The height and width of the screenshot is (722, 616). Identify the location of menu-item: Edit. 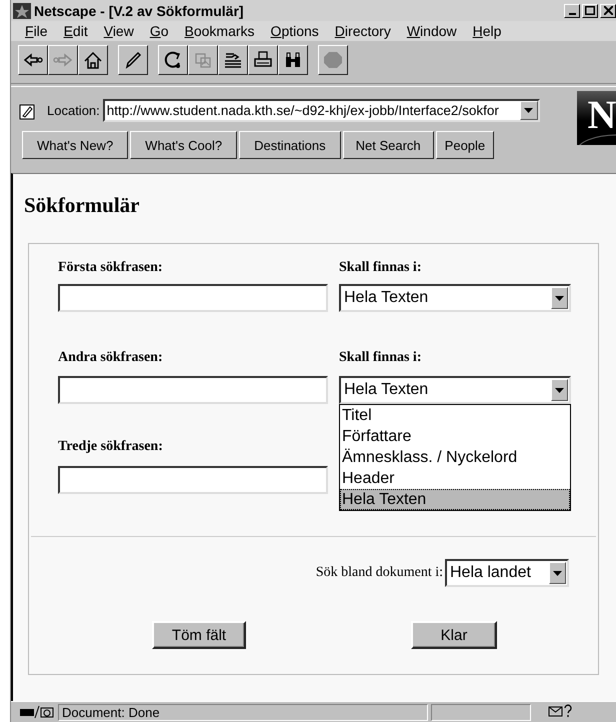
(76, 31).